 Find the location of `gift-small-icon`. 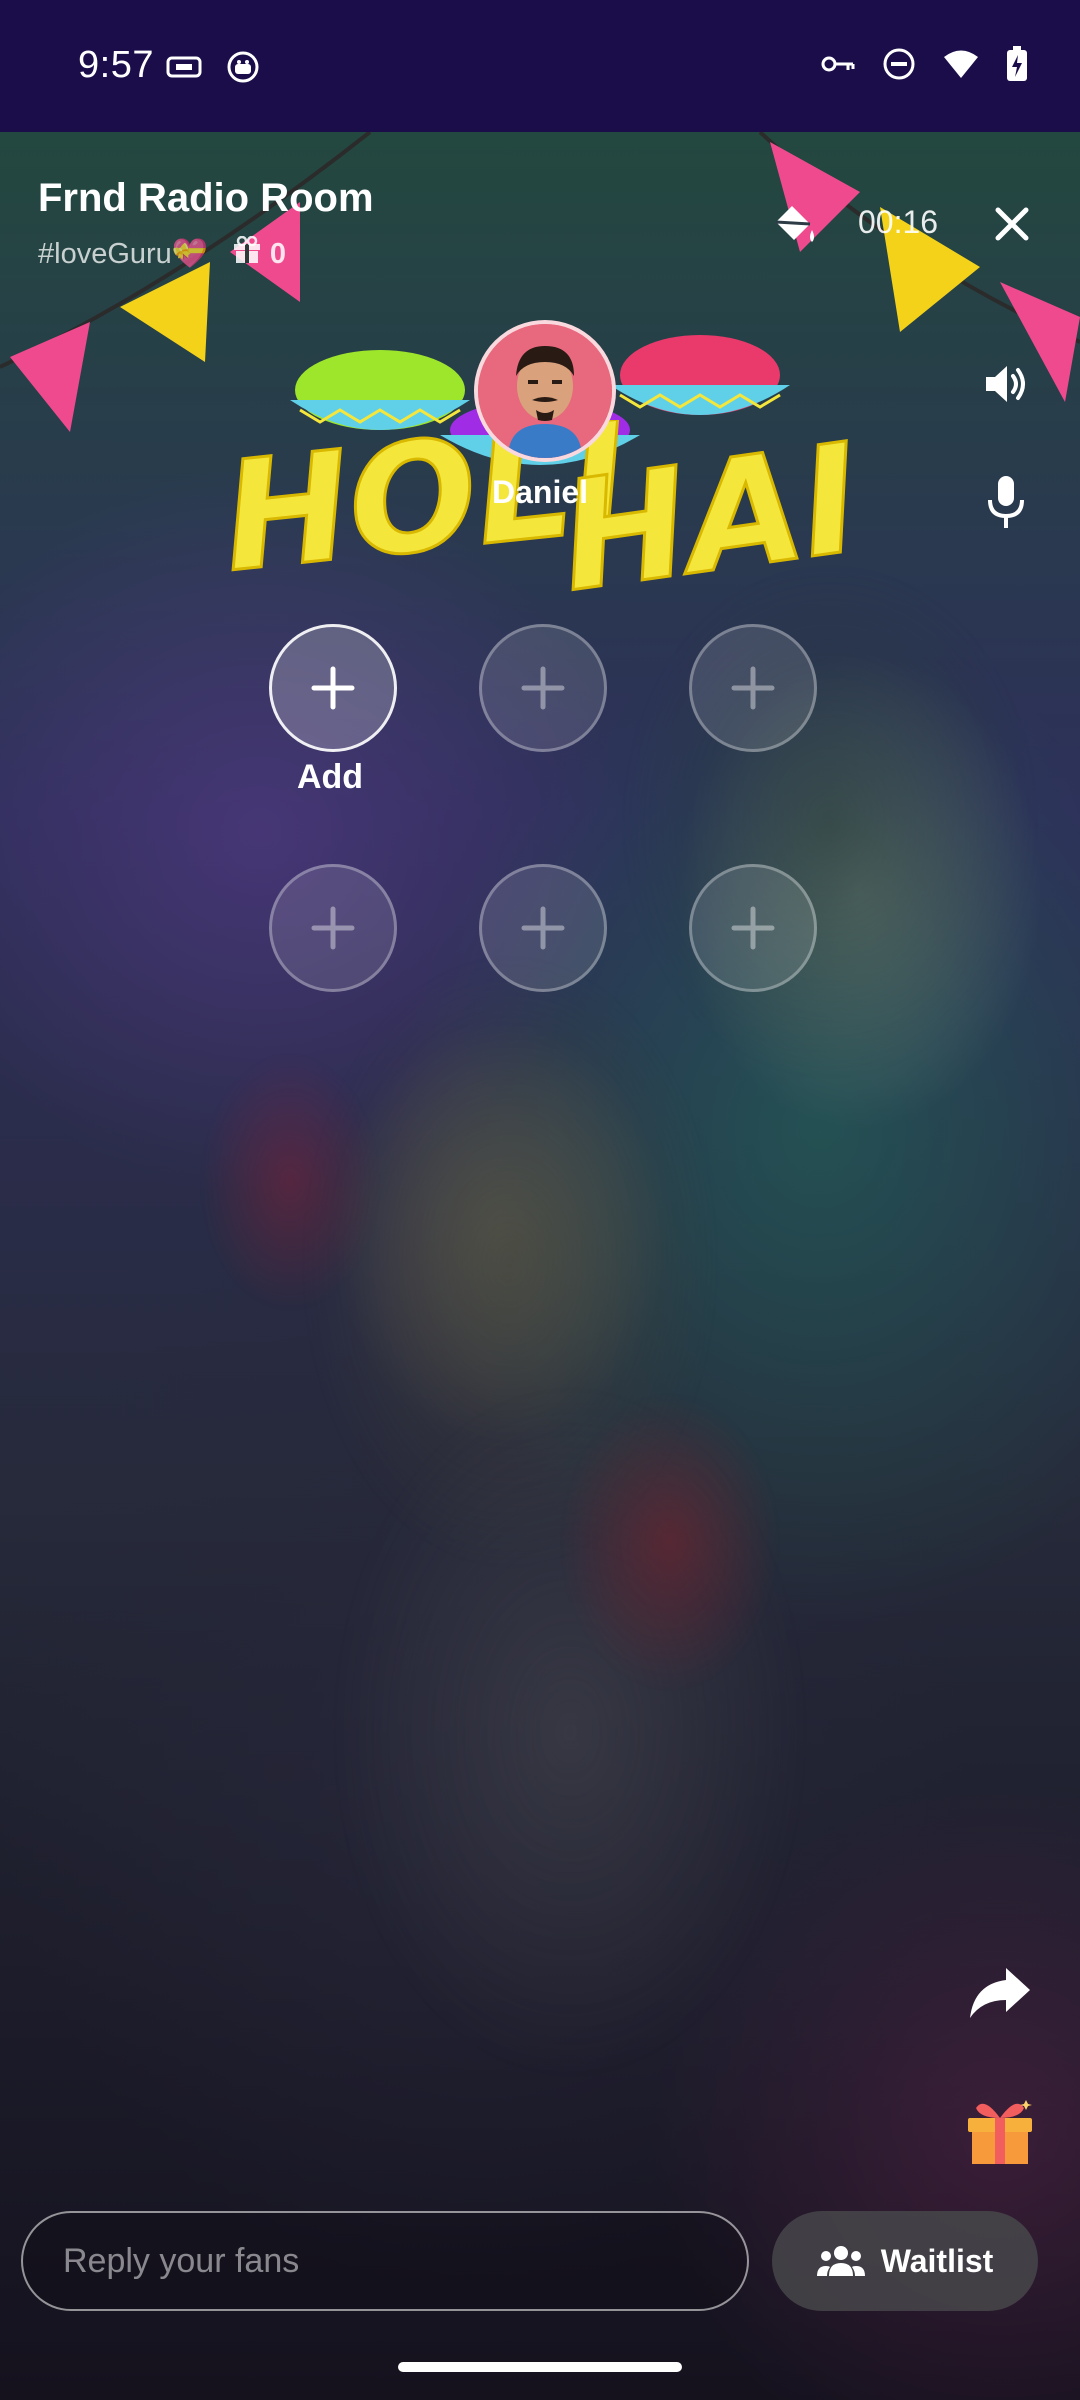

gift-small-icon is located at coordinates (247, 253).